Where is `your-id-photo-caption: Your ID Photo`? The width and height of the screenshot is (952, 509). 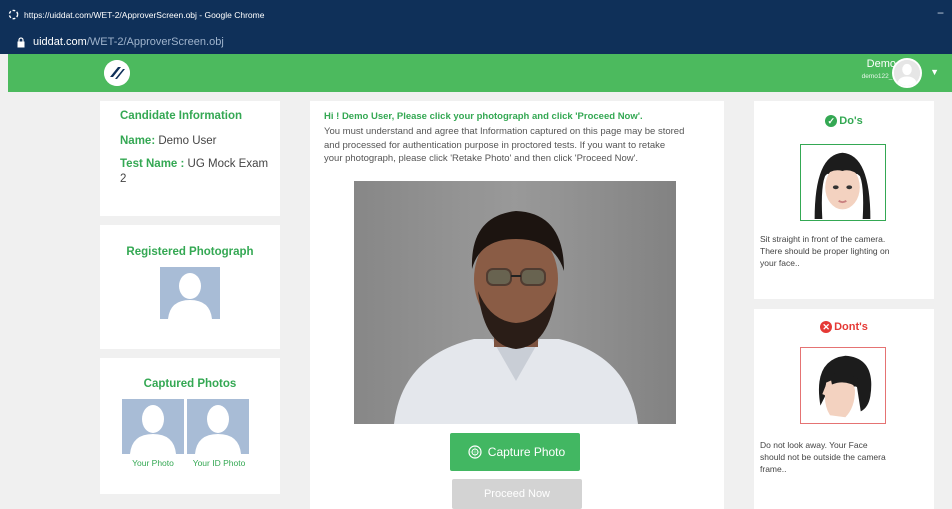
your-id-photo-caption: Your ID Photo is located at coordinates (219, 463).